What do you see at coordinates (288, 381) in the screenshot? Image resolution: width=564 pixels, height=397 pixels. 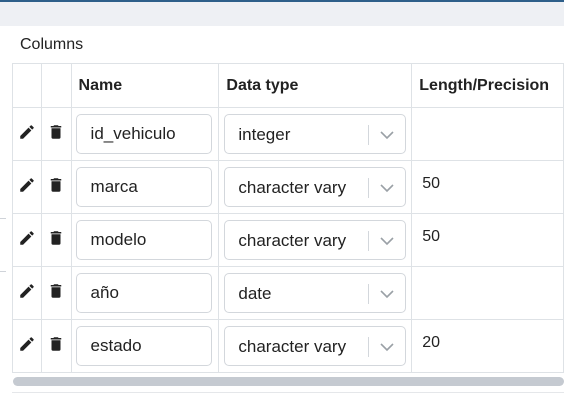 I see `horizontal-scrollbar-thumb` at bounding box center [288, 381].